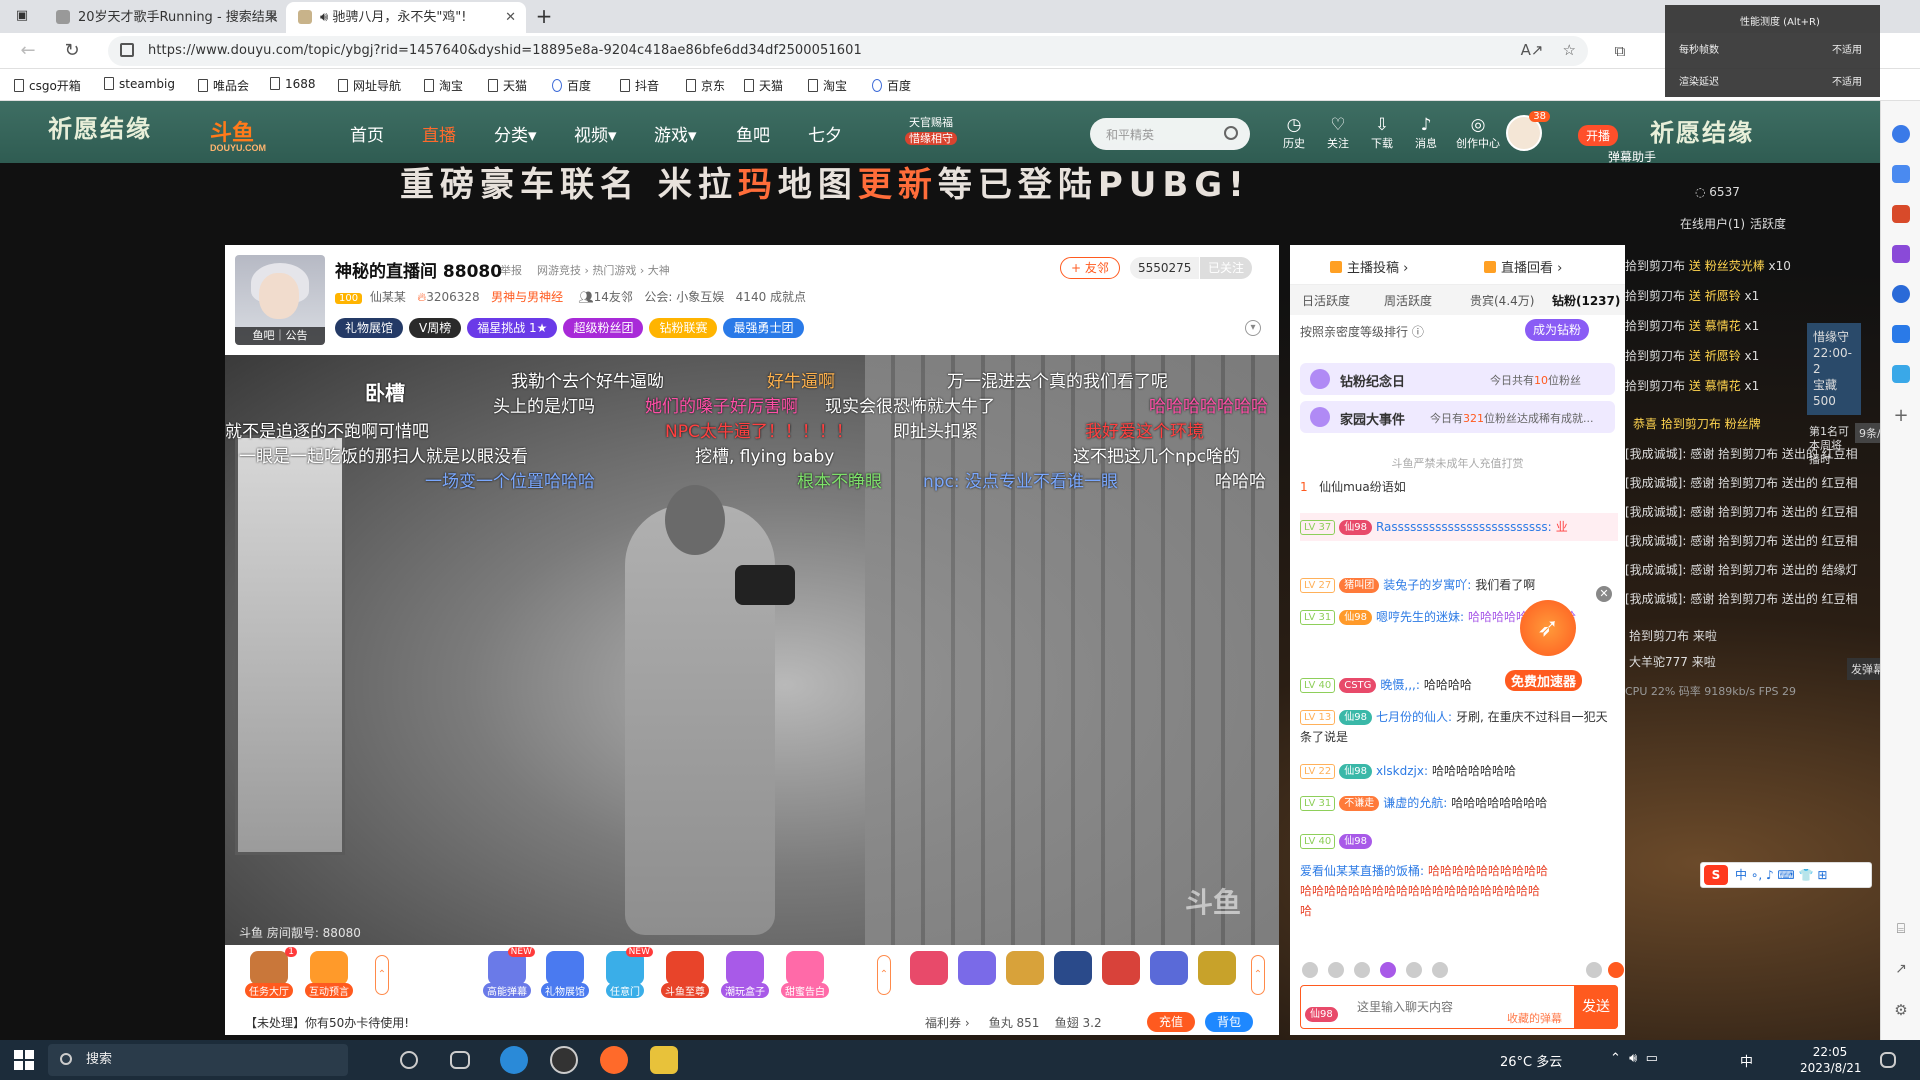 The height and width of the screenshot is (1080, 1920). What do you see at coordinates (1478, 133) in the screenshot?
I see `creator-center-button: ◎ 创作中心` at bounding box center [1478, 133].